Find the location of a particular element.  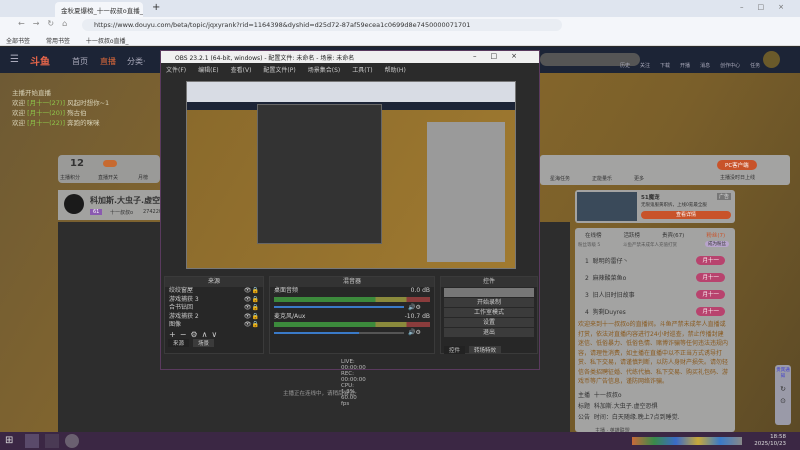

task-bar: 星海任务 正能量乐 更多 PC客户端 主播没时日上线 is located at coordinates (665, 170).